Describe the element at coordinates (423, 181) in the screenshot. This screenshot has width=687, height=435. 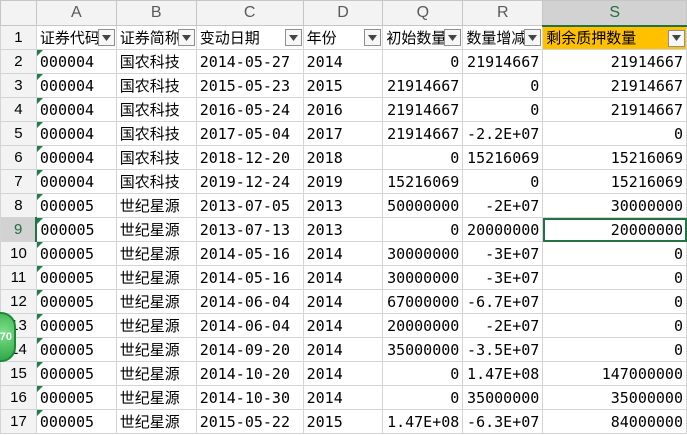
I see `initial-quantity-cell: 15216069` at that location.